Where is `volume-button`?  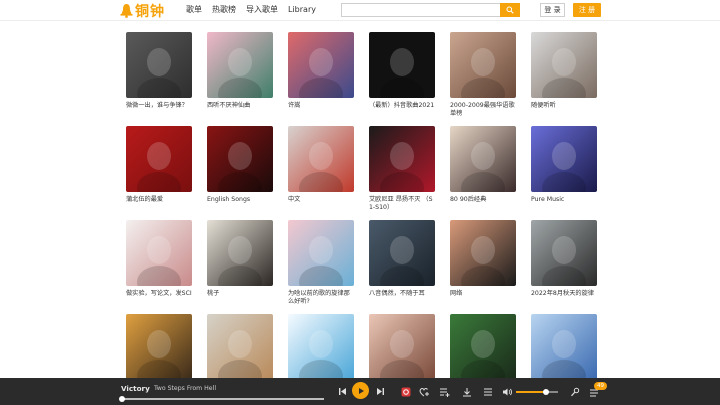 volume-button is located at coordinates (507, 391).